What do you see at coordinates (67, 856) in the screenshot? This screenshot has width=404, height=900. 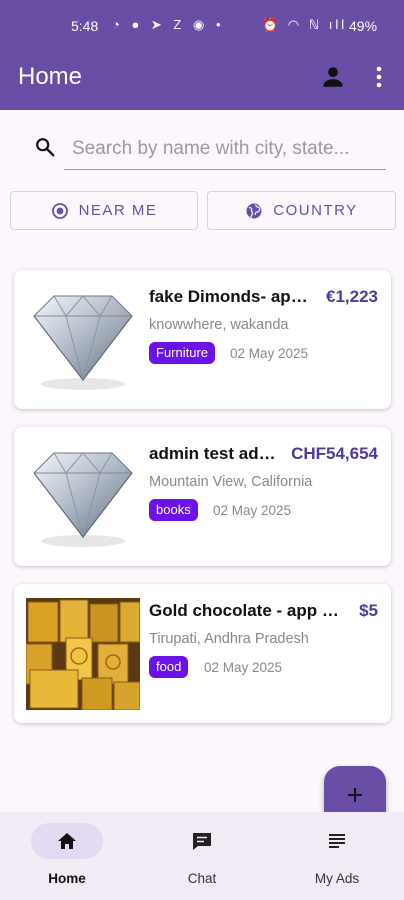 I see `nav-item-home: Home` at bounding box center [67, 856].